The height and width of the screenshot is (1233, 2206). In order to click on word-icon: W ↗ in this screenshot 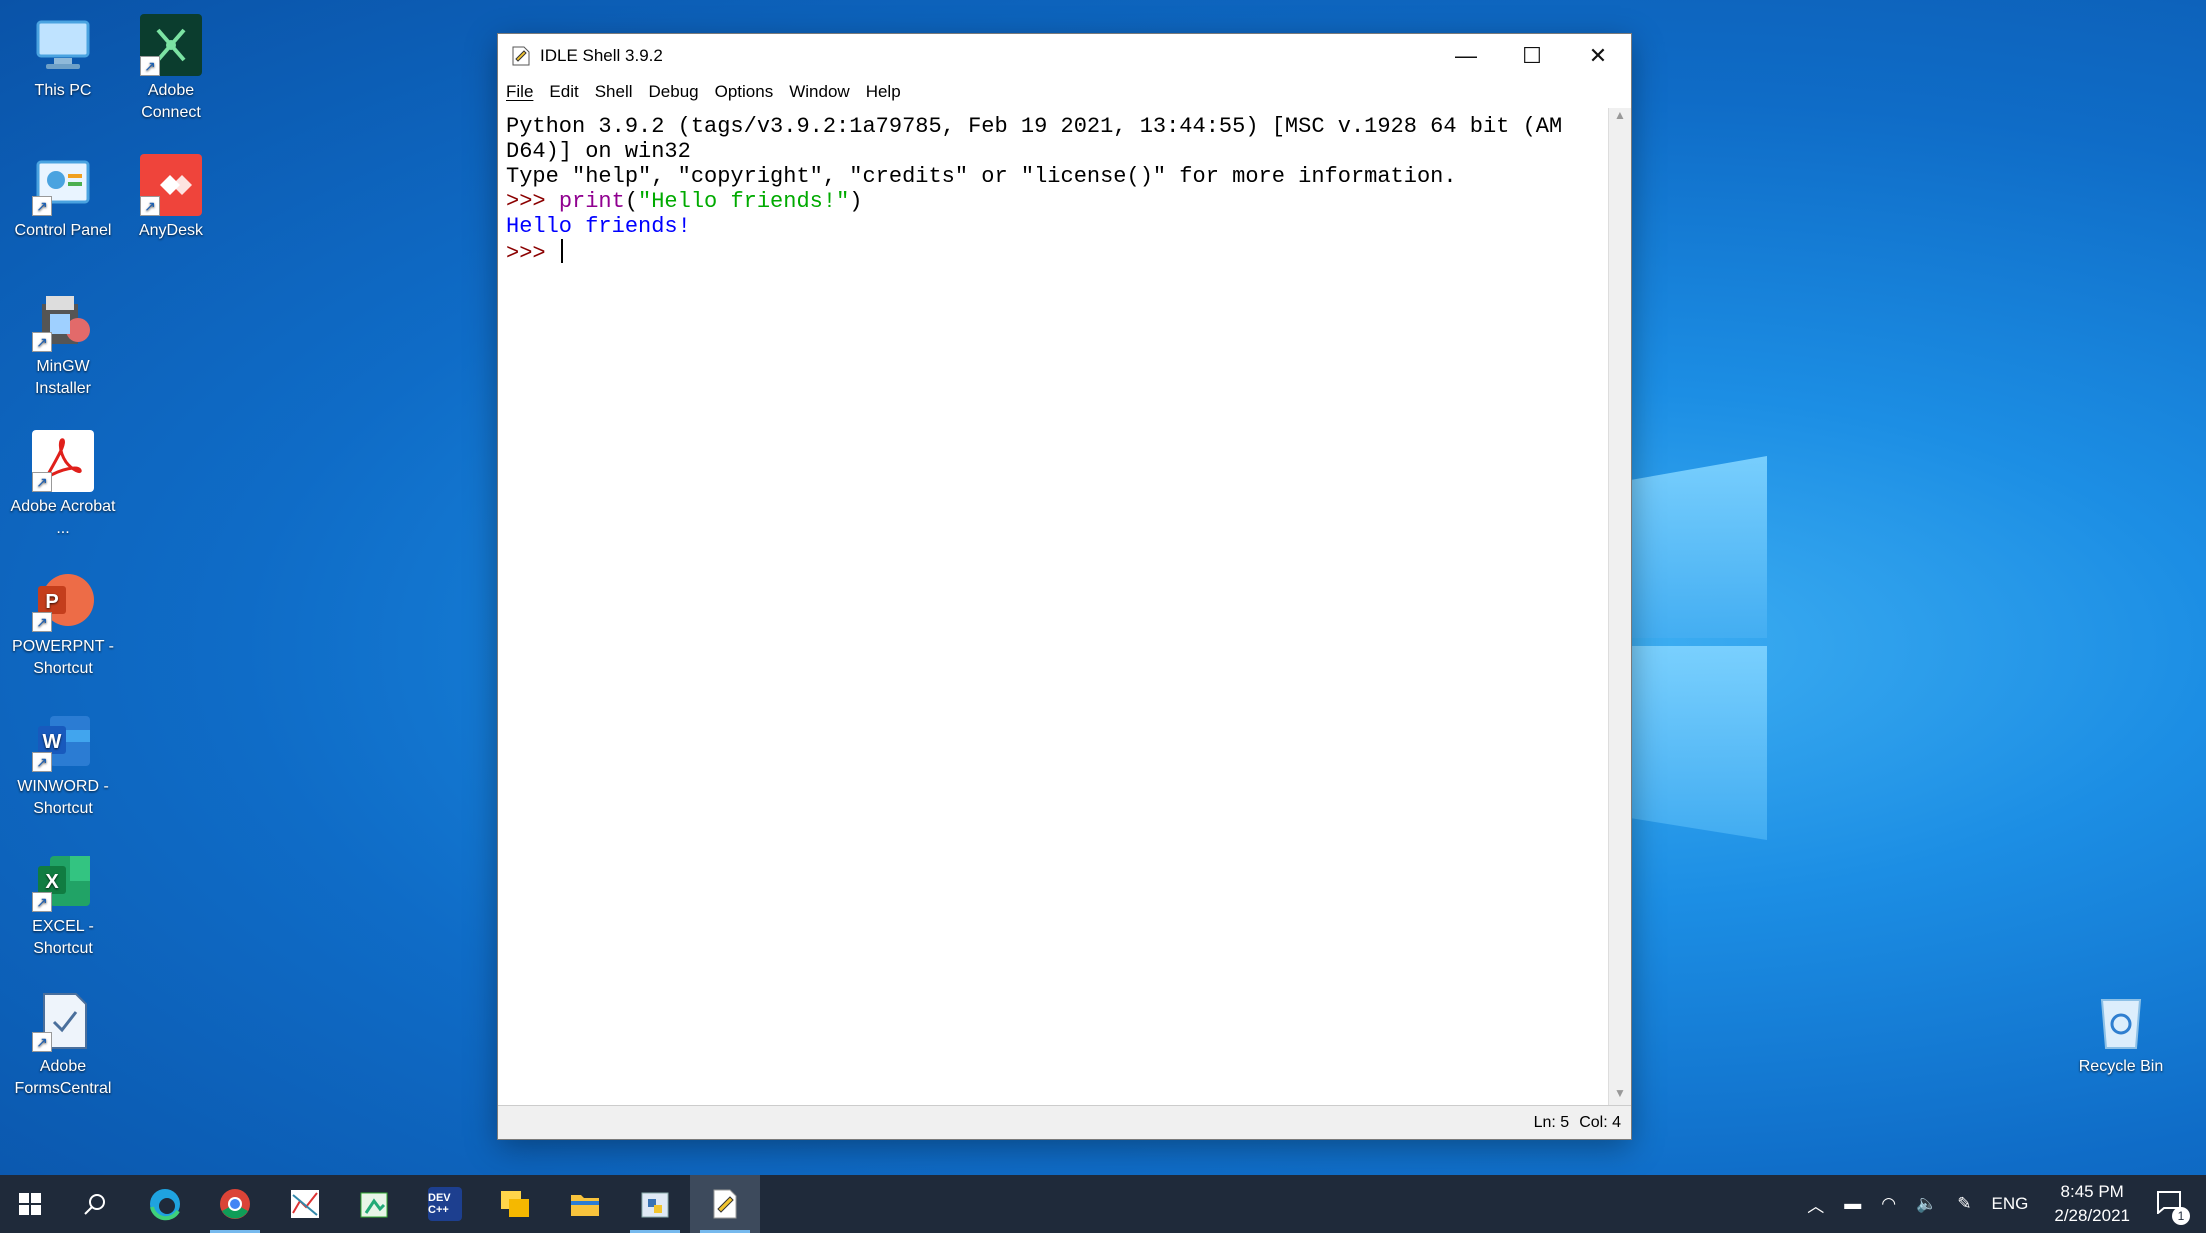, I will do `click(63, 741)`.